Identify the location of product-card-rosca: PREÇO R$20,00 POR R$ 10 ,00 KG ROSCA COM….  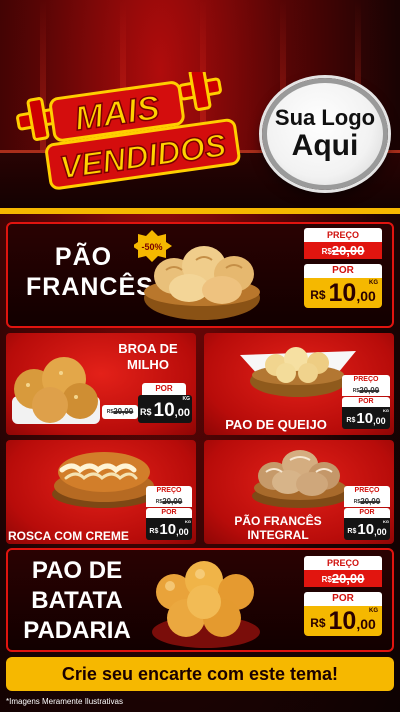
(101, 492).